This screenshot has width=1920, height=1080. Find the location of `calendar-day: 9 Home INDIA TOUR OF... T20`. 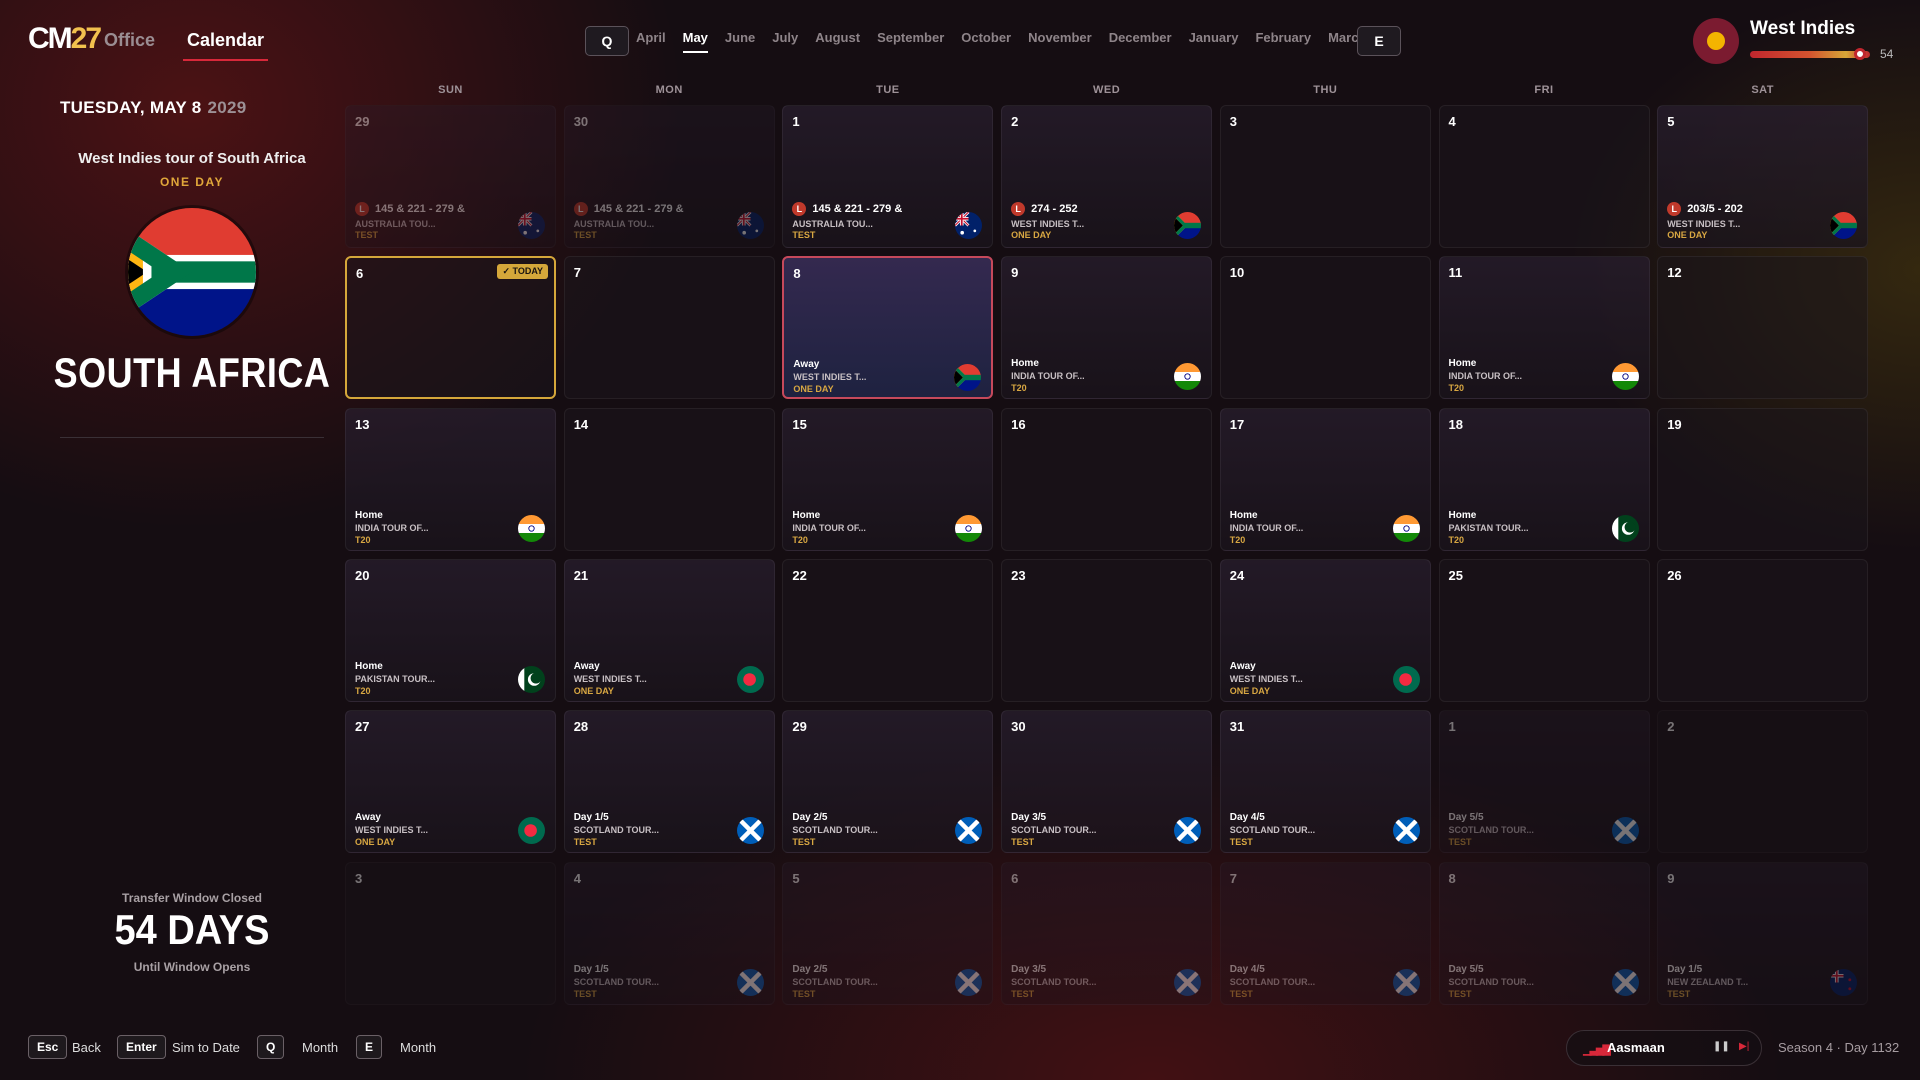

calendar-day: 9 Home INDIA TOUR OF... T20 is located at coordinates (1107, 328).